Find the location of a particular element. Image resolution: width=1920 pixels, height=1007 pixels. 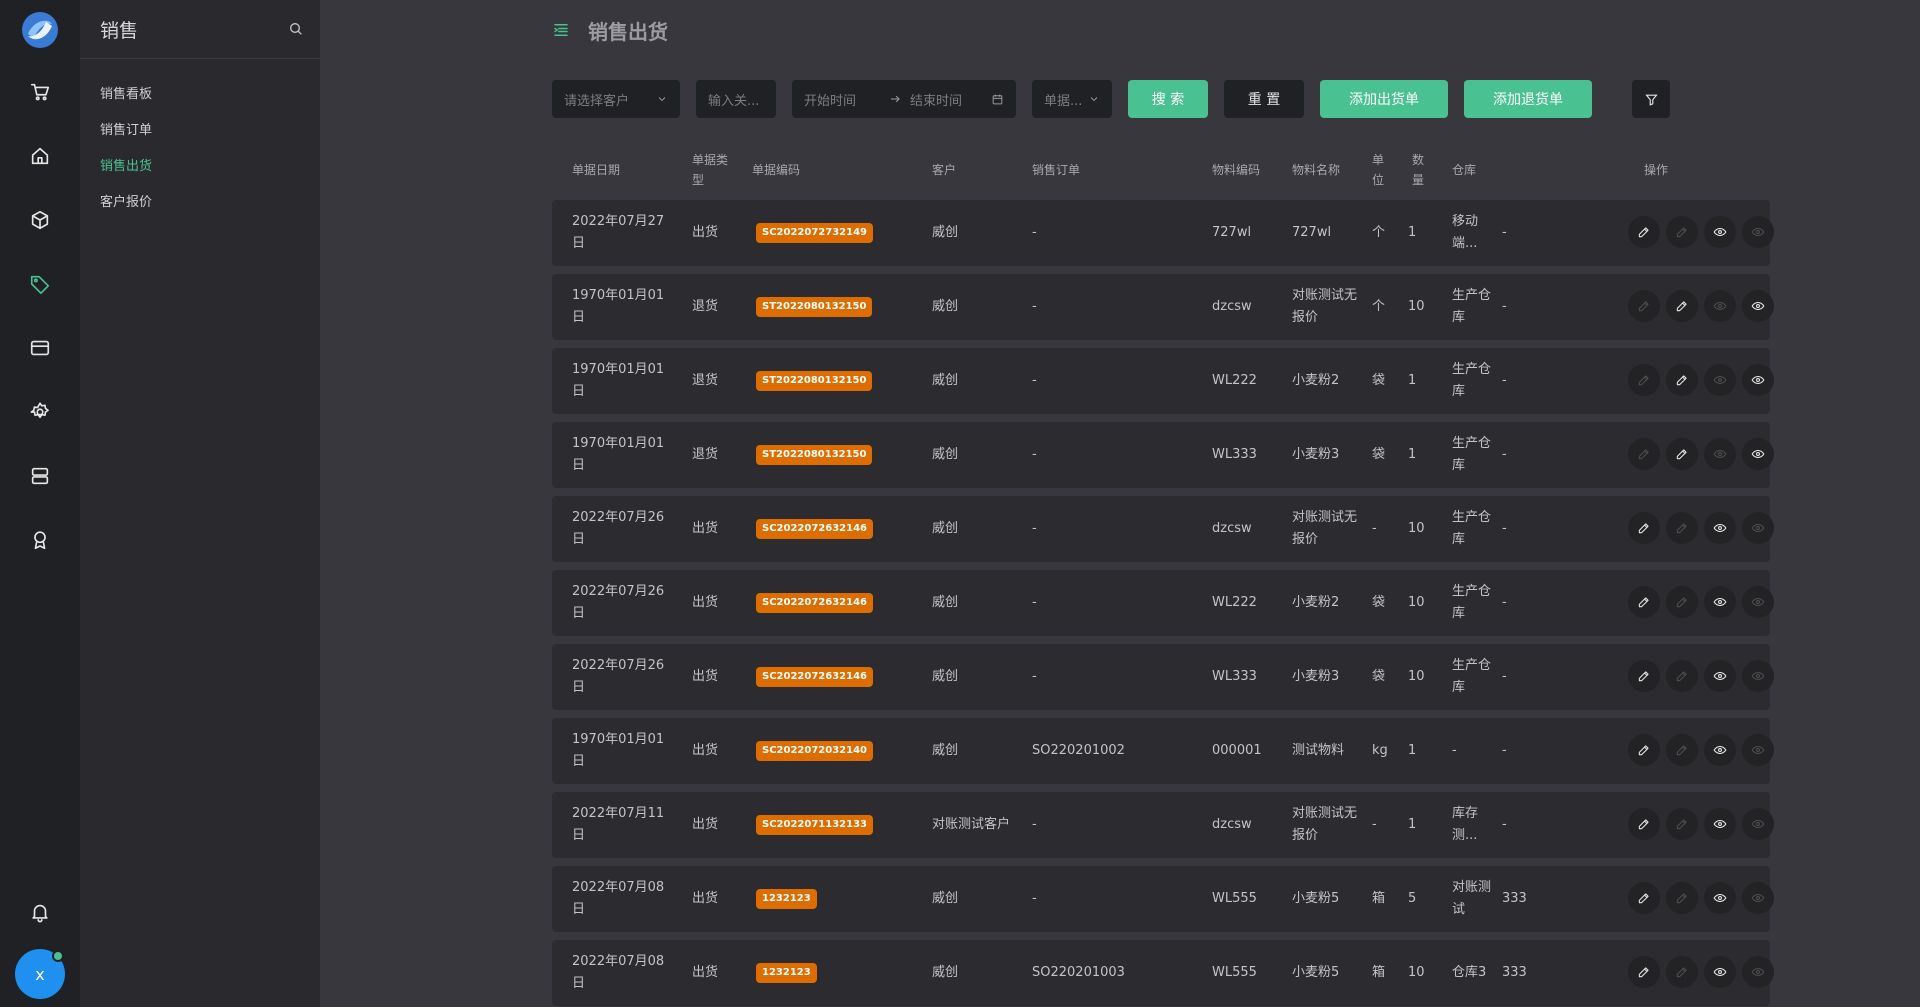

cell-text: 333 is located at coordinates (1514, 972).